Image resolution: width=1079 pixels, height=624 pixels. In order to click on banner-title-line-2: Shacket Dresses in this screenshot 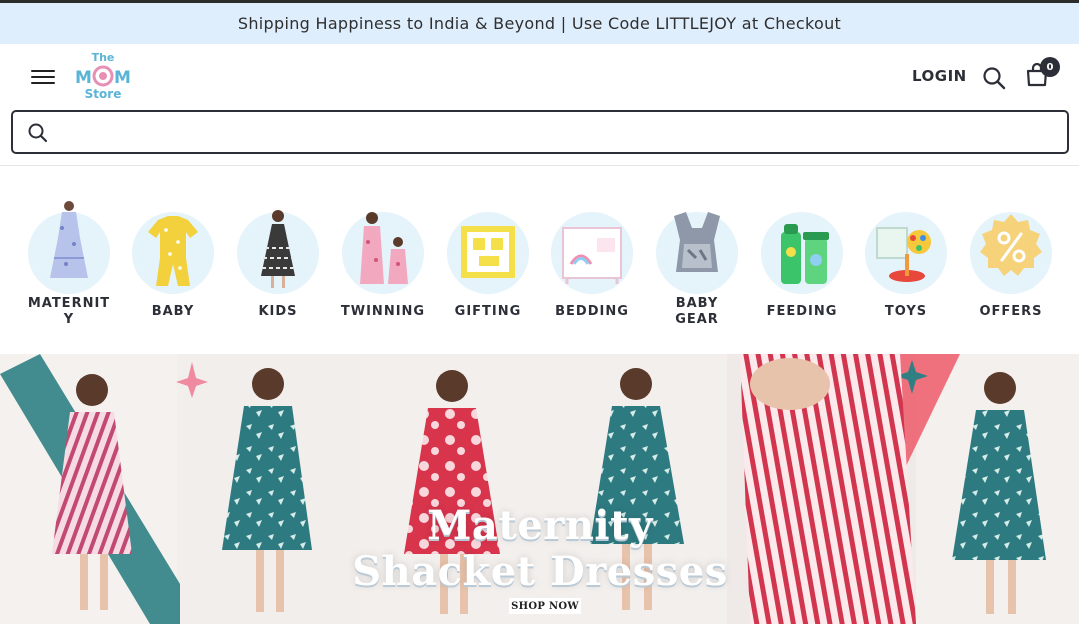, I will do `click(540, 571)`.